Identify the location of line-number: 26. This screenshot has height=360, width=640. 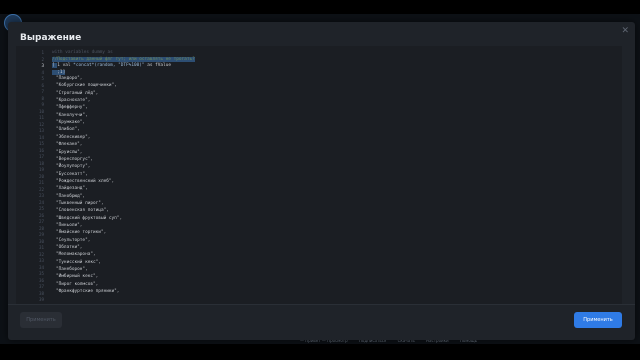
(41, 215).